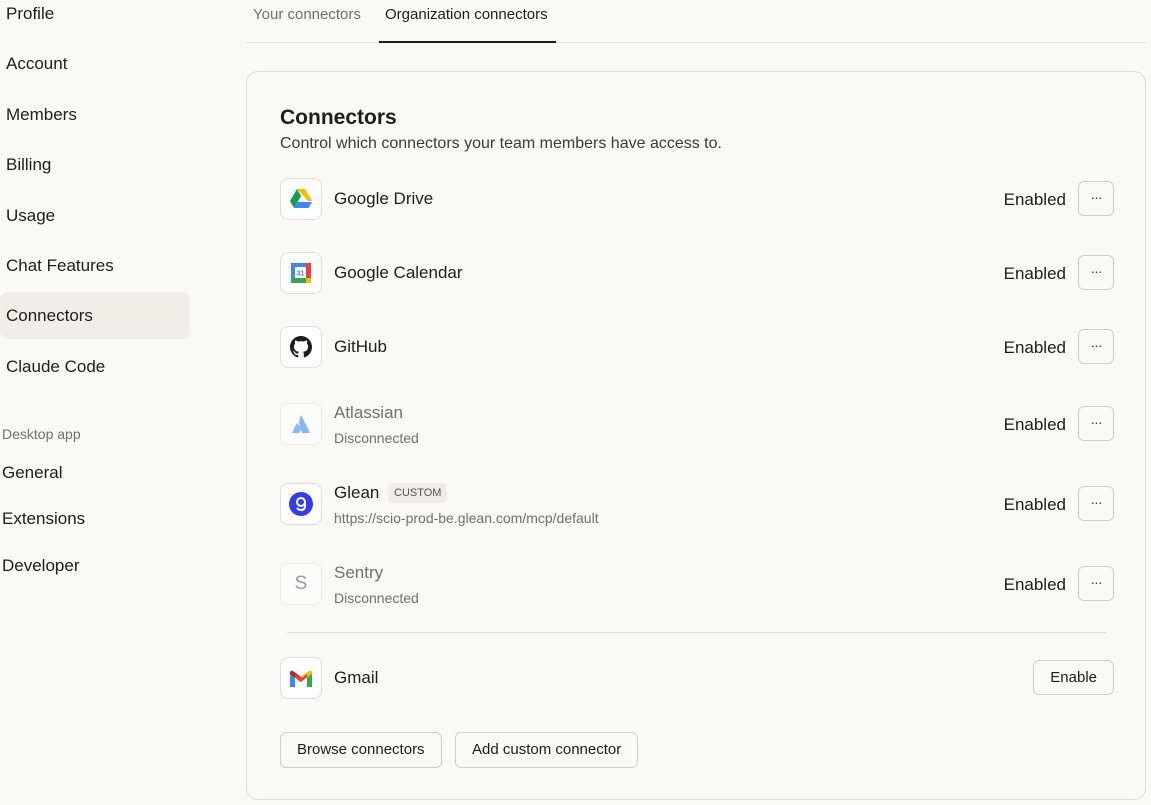  I want to click on github-icon, so click(301, 347).